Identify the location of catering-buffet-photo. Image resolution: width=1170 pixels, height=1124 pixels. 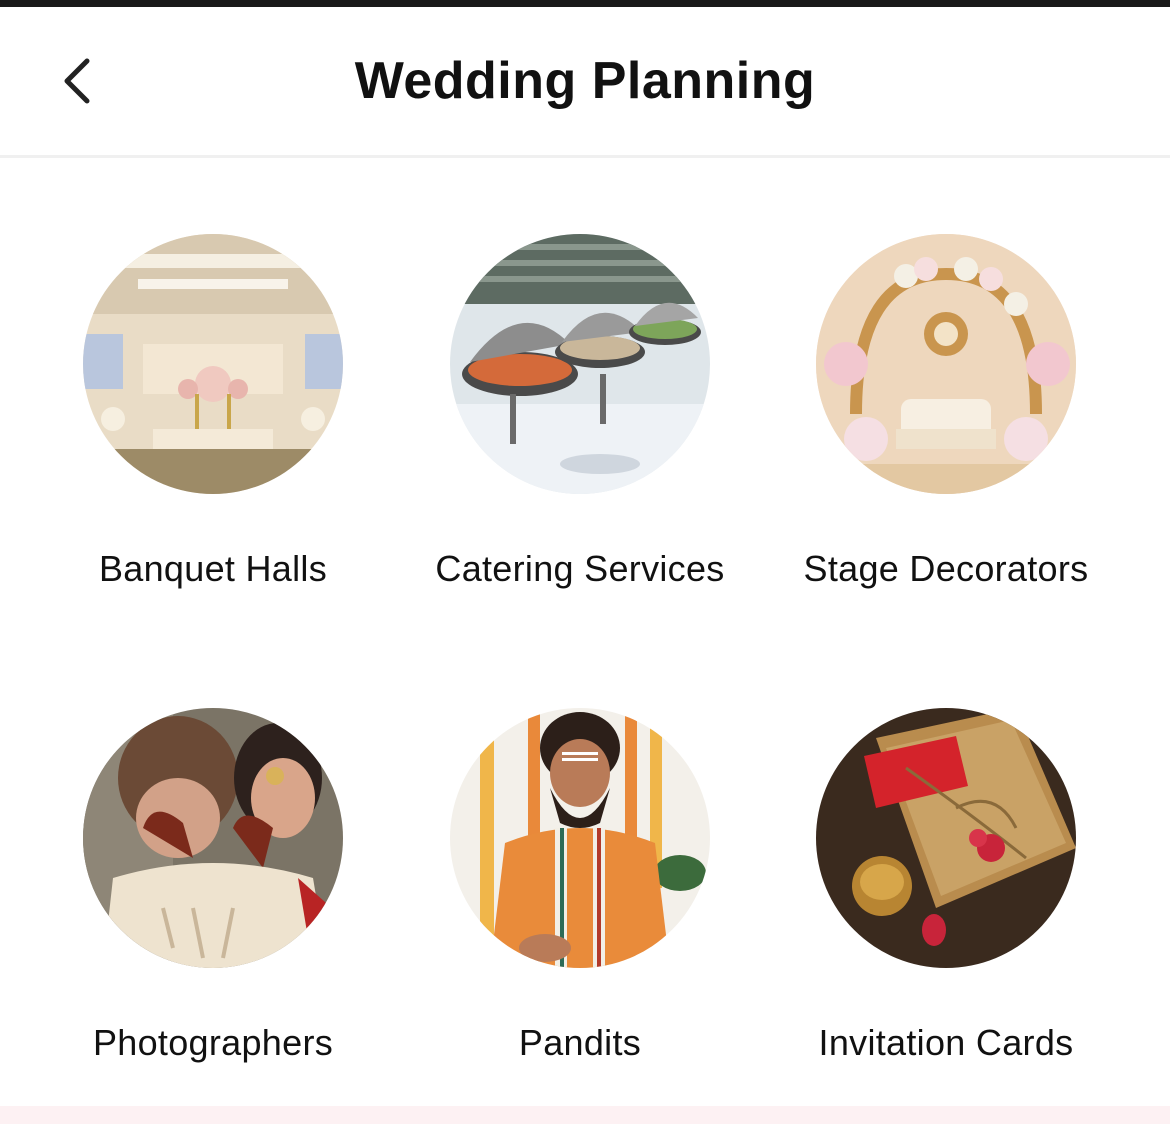
(580, 364).